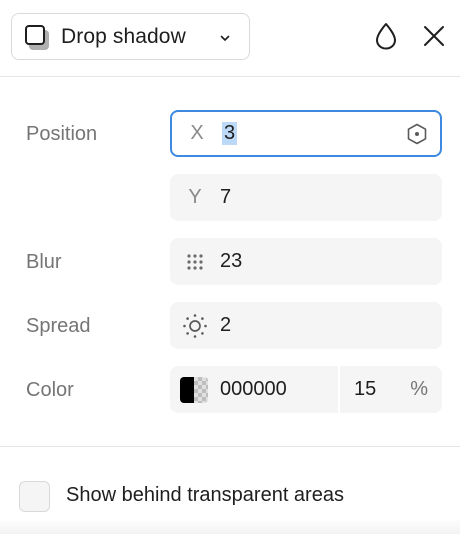  I want to click on percent-sign: %, so click(419, 389).